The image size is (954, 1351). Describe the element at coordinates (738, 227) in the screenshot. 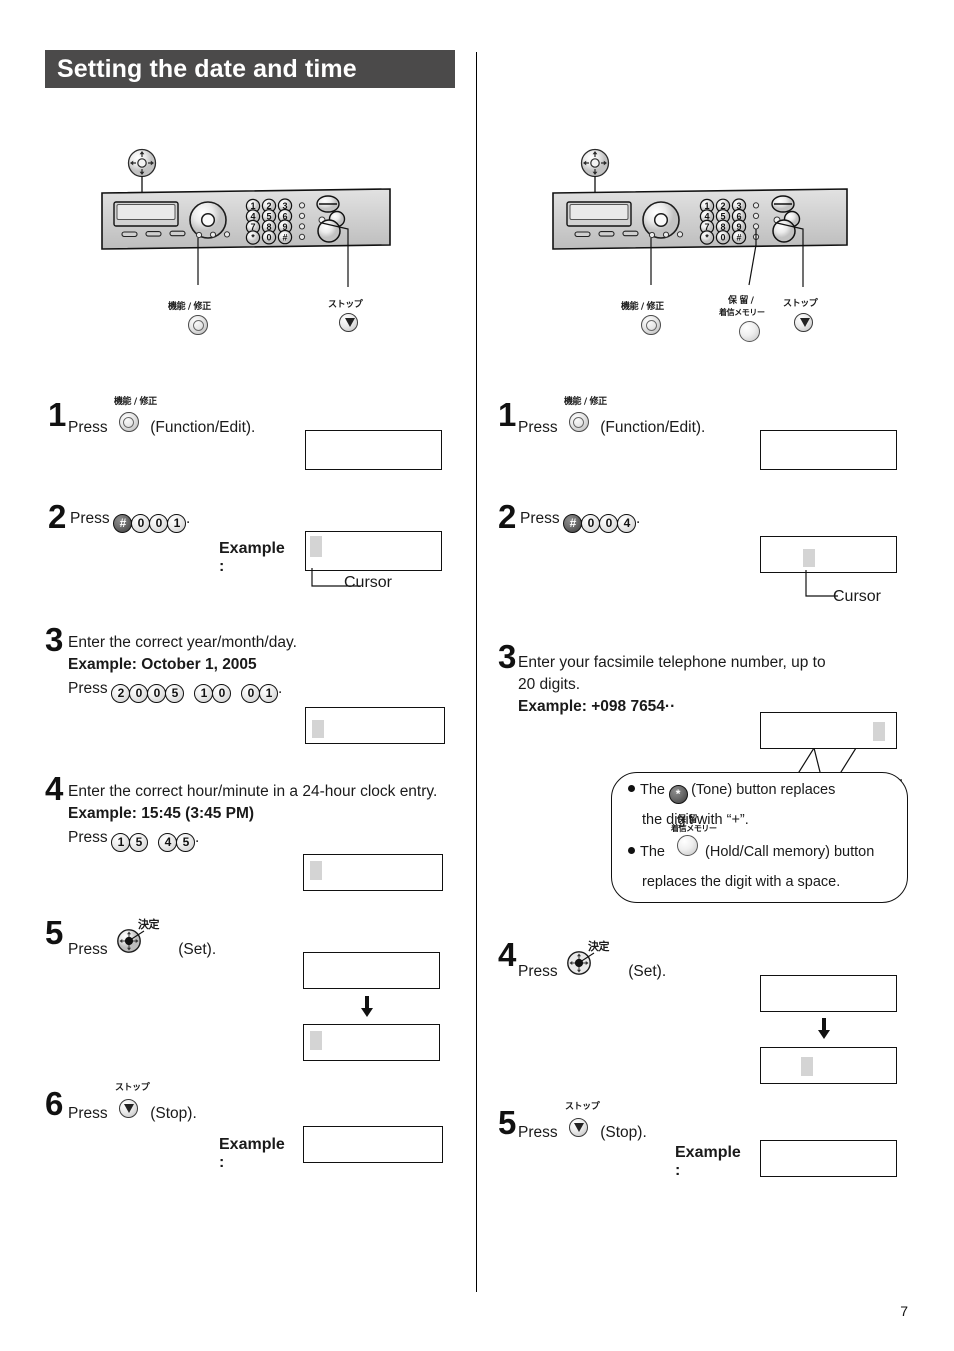

I see `svg-text: 9` at that location.